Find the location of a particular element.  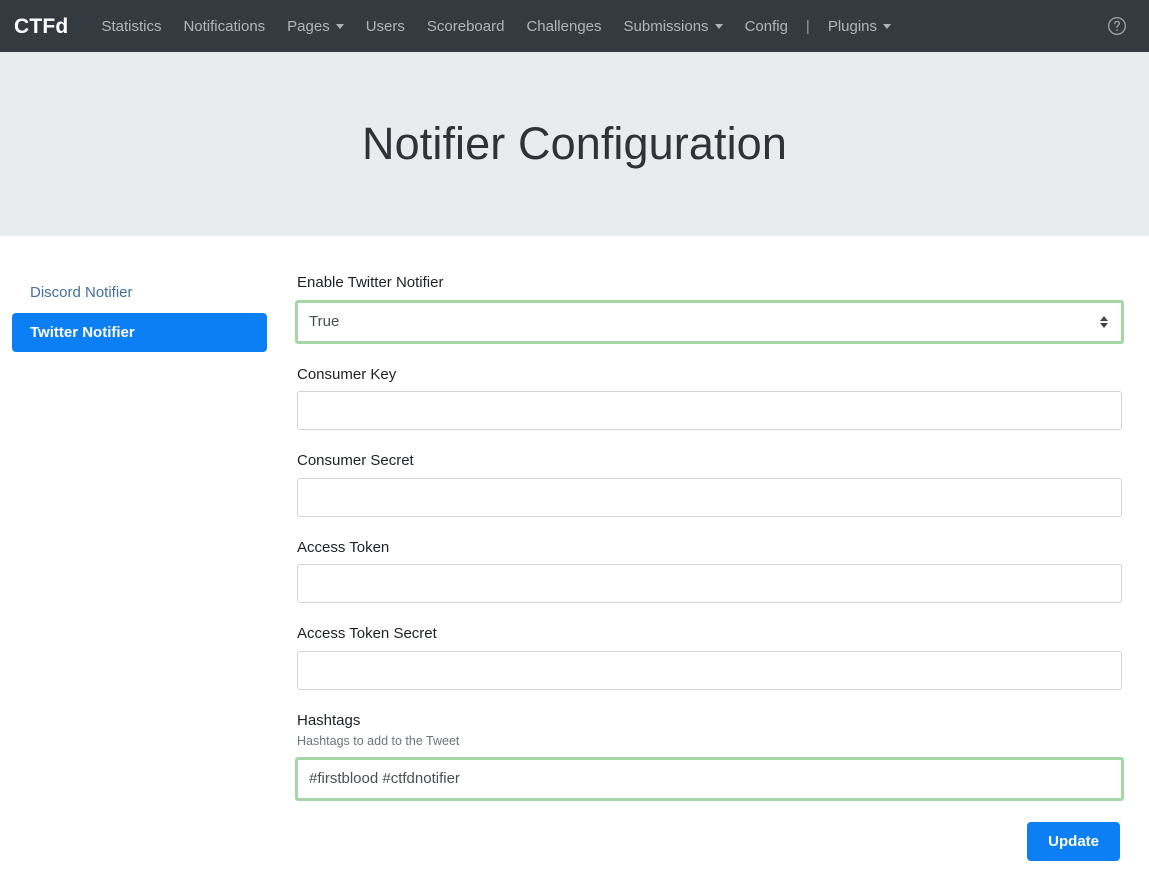

nav-link-challenges: Challenges is located at coordinates (563, 26).